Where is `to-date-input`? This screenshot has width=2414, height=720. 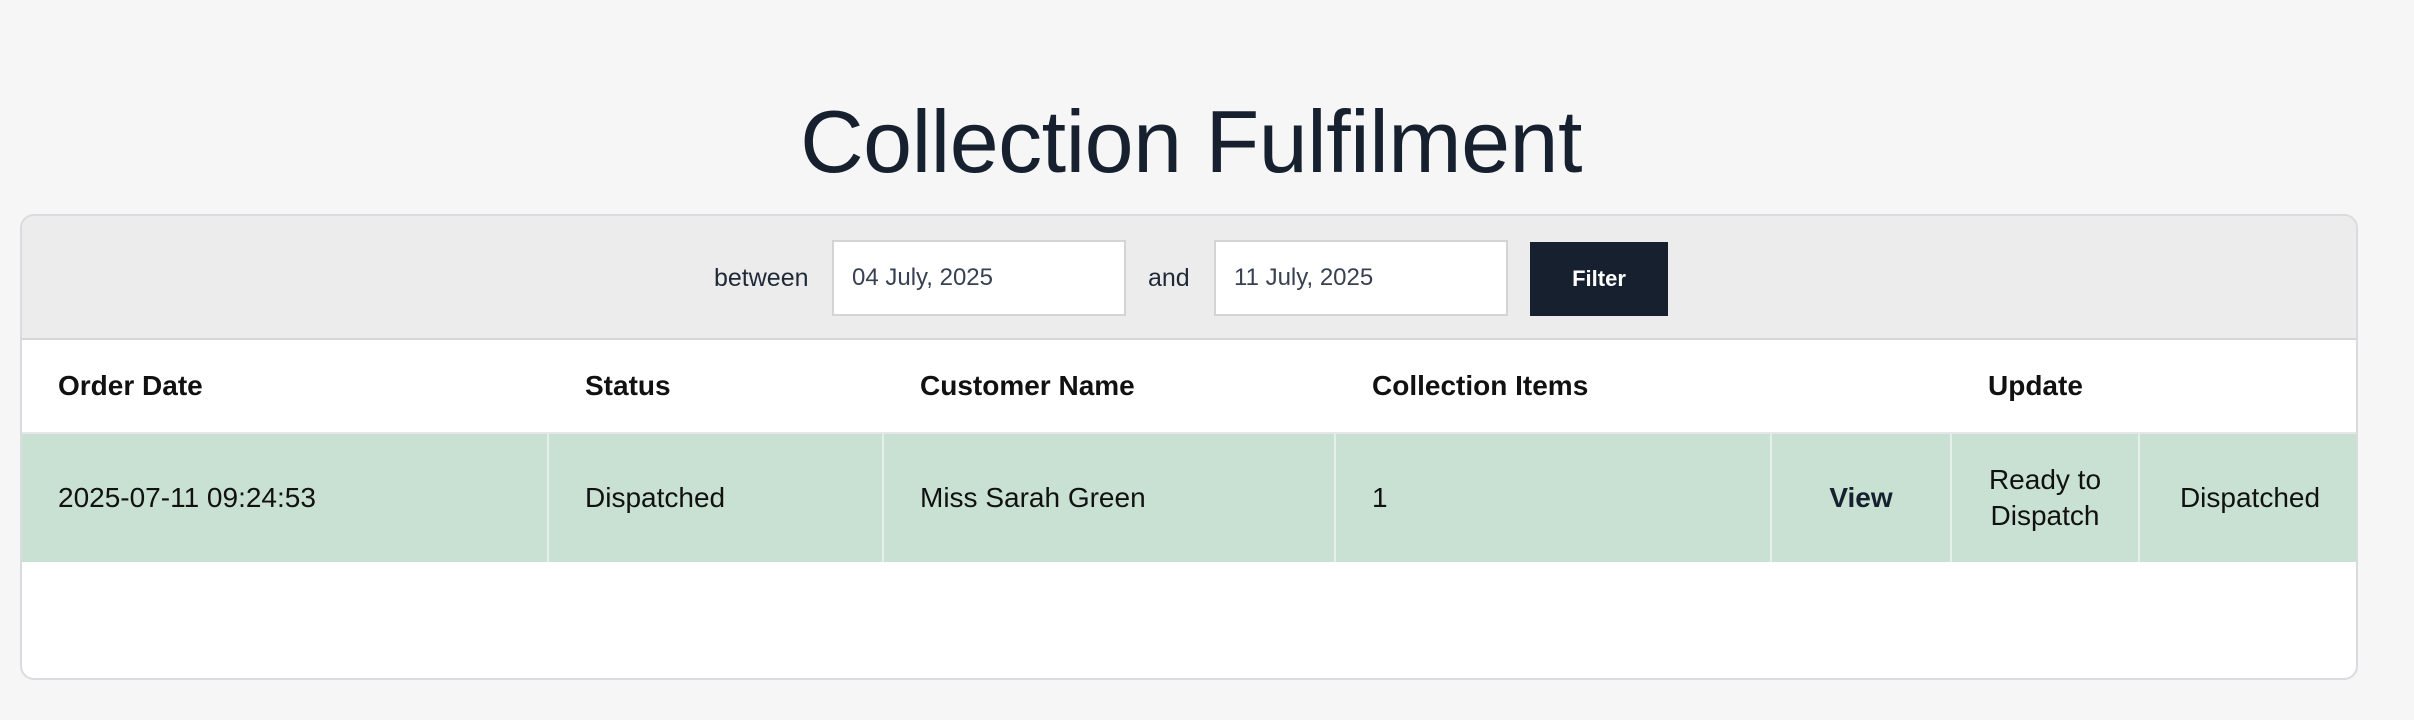
to-date-input is located at coordinates (1361, 278).